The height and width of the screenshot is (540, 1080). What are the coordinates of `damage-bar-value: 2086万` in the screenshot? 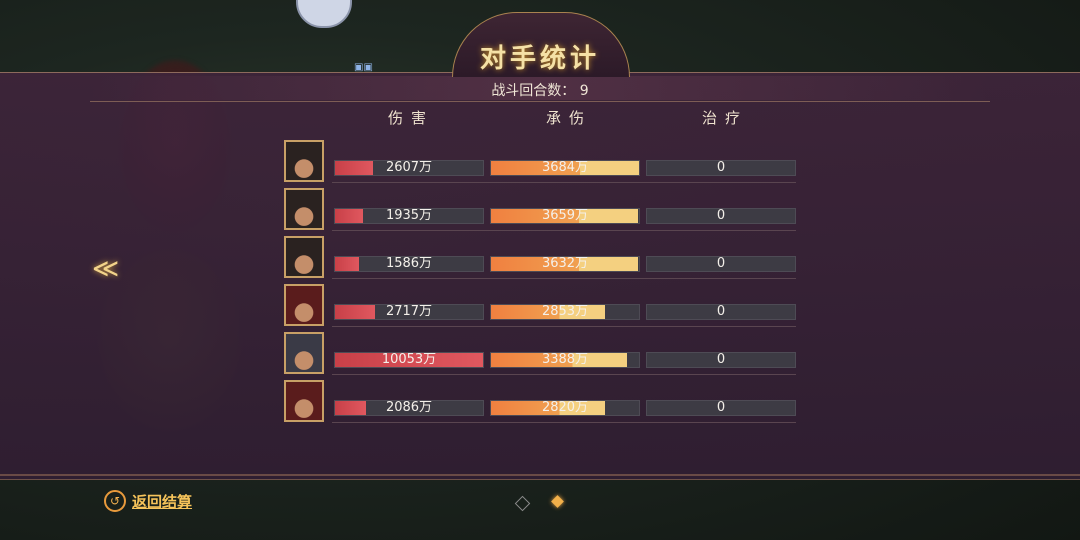 It's located at (409, 407).